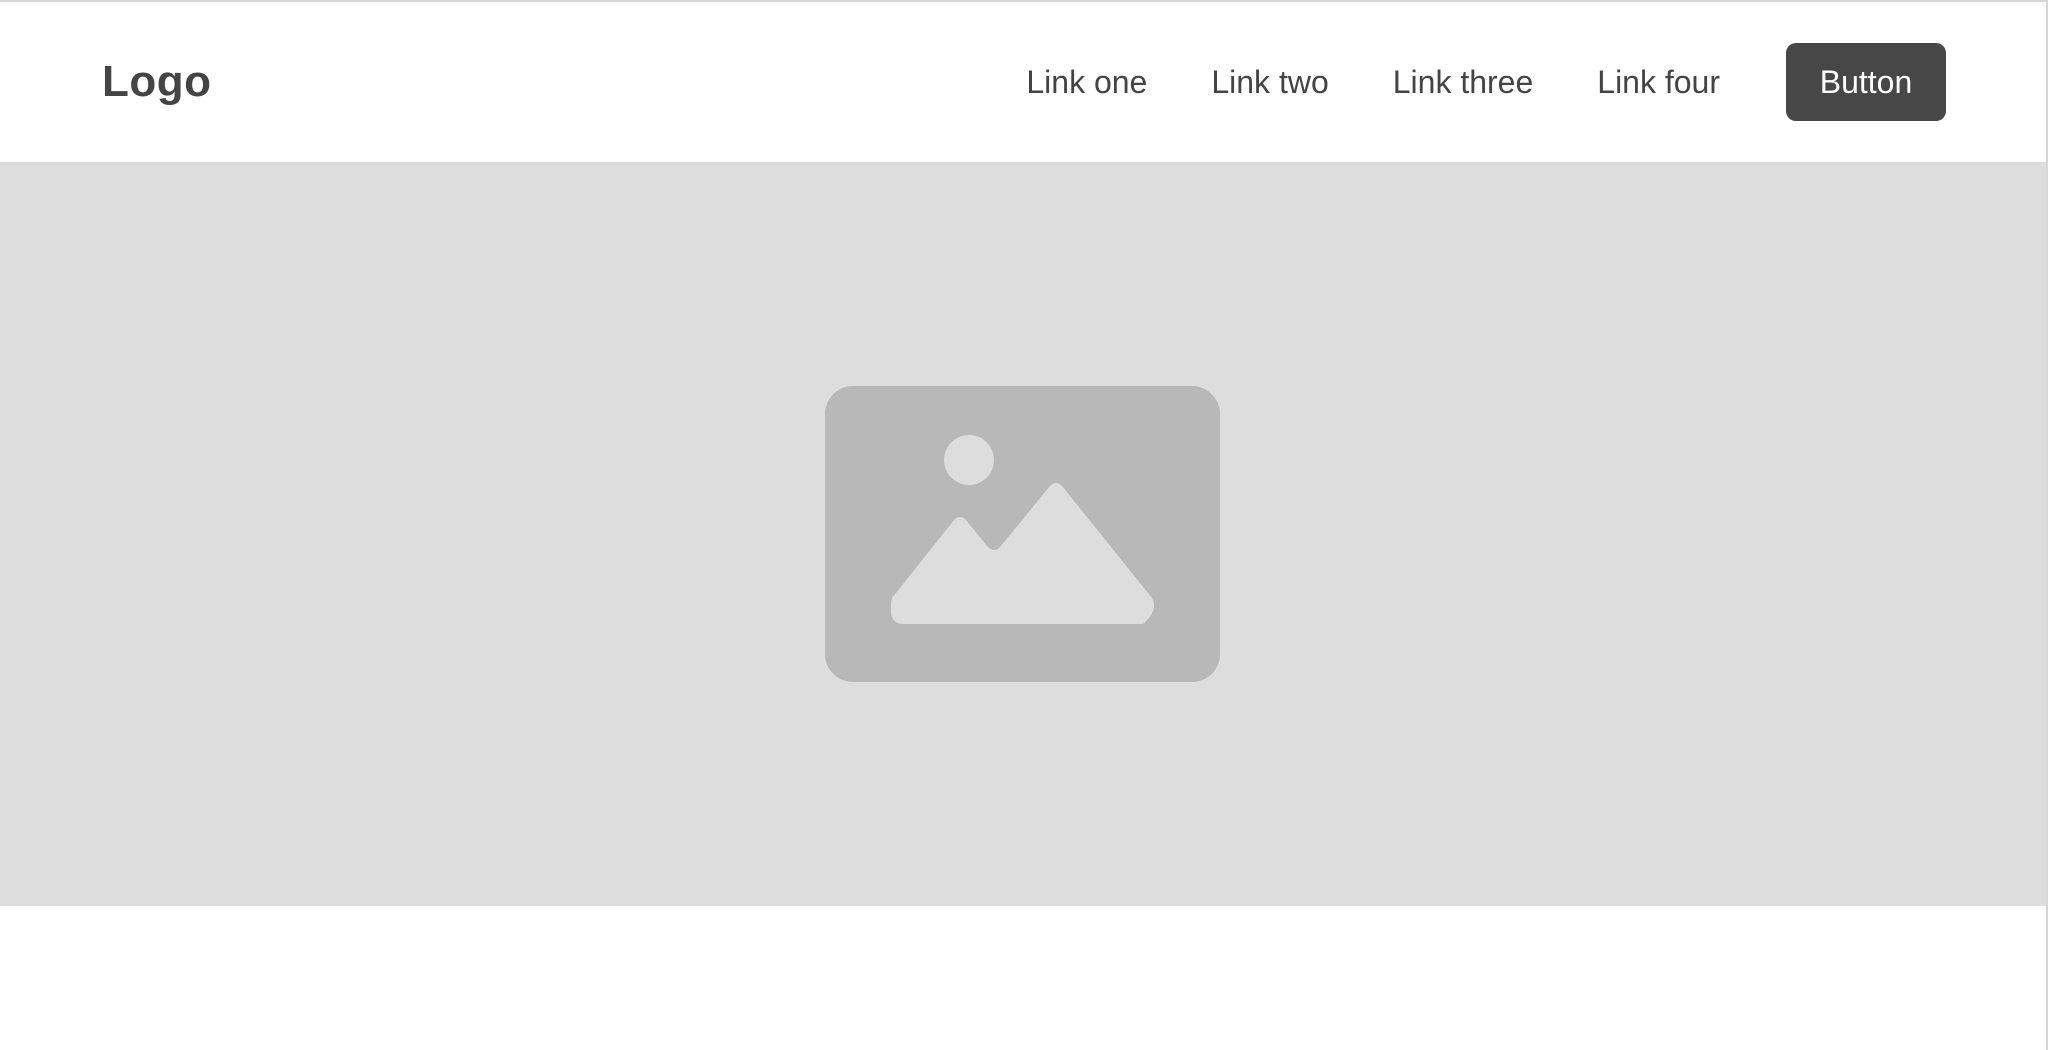 The image size is (2050, 1050). Describe the element at coordinates (1658, 82) in the screenshot. I see `nav-link-four: Link four` at that location.